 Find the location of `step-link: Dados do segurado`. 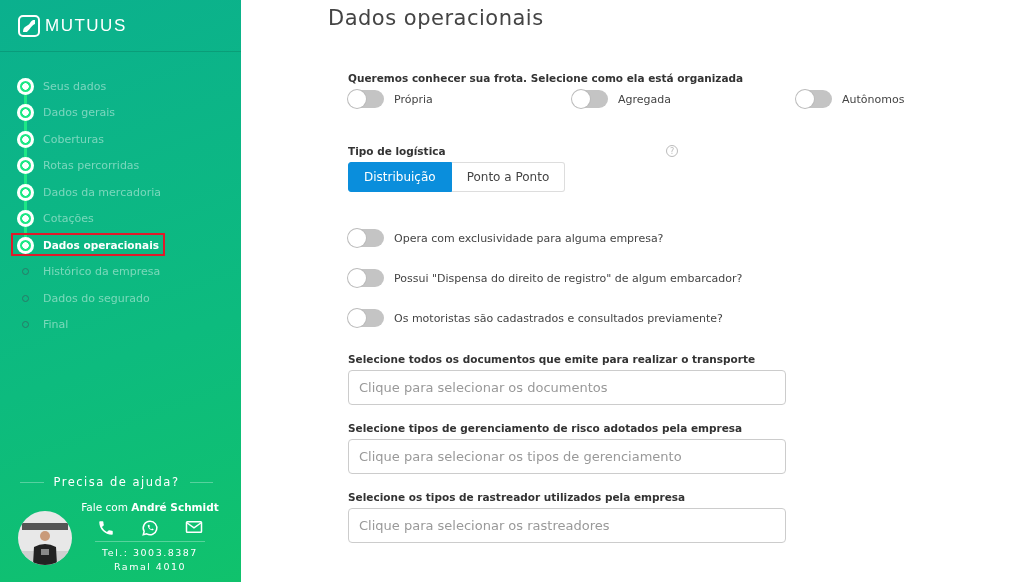

step-link: Dados do segurado is located at coordinates (96, 298).